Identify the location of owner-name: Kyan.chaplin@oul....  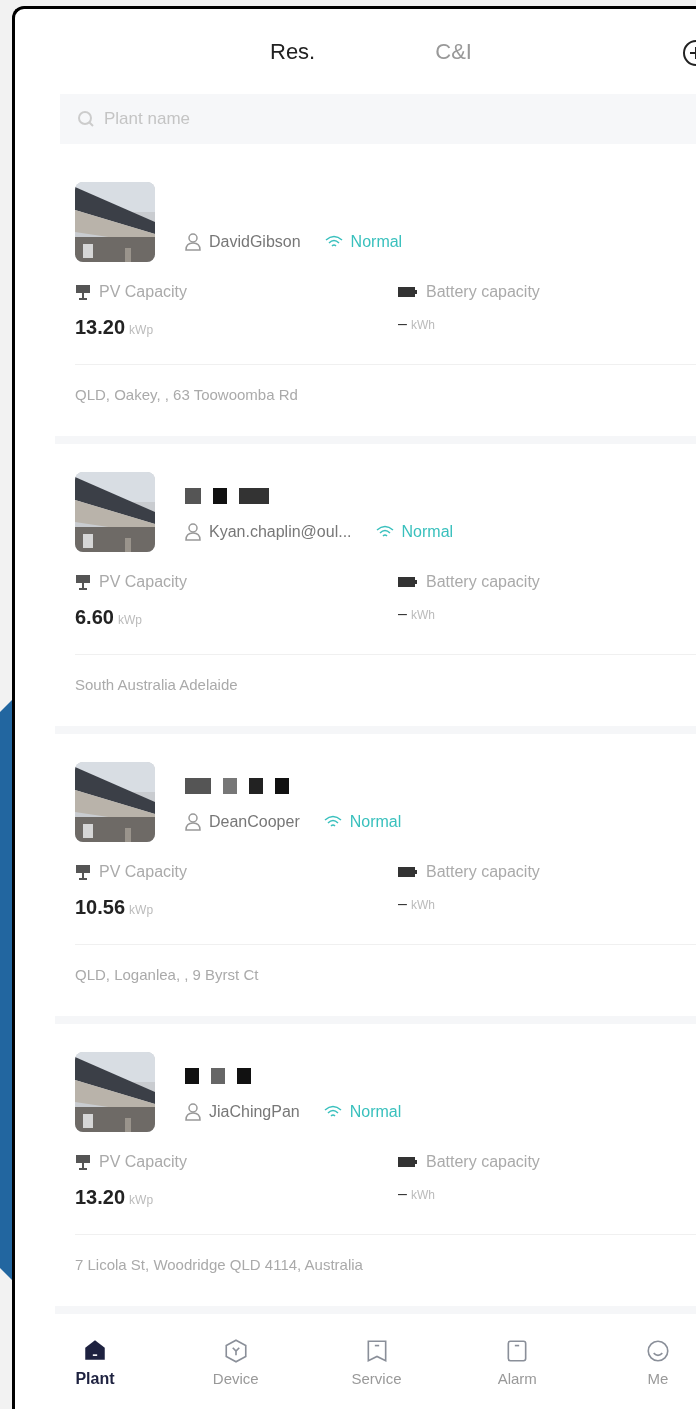
(280, 532).